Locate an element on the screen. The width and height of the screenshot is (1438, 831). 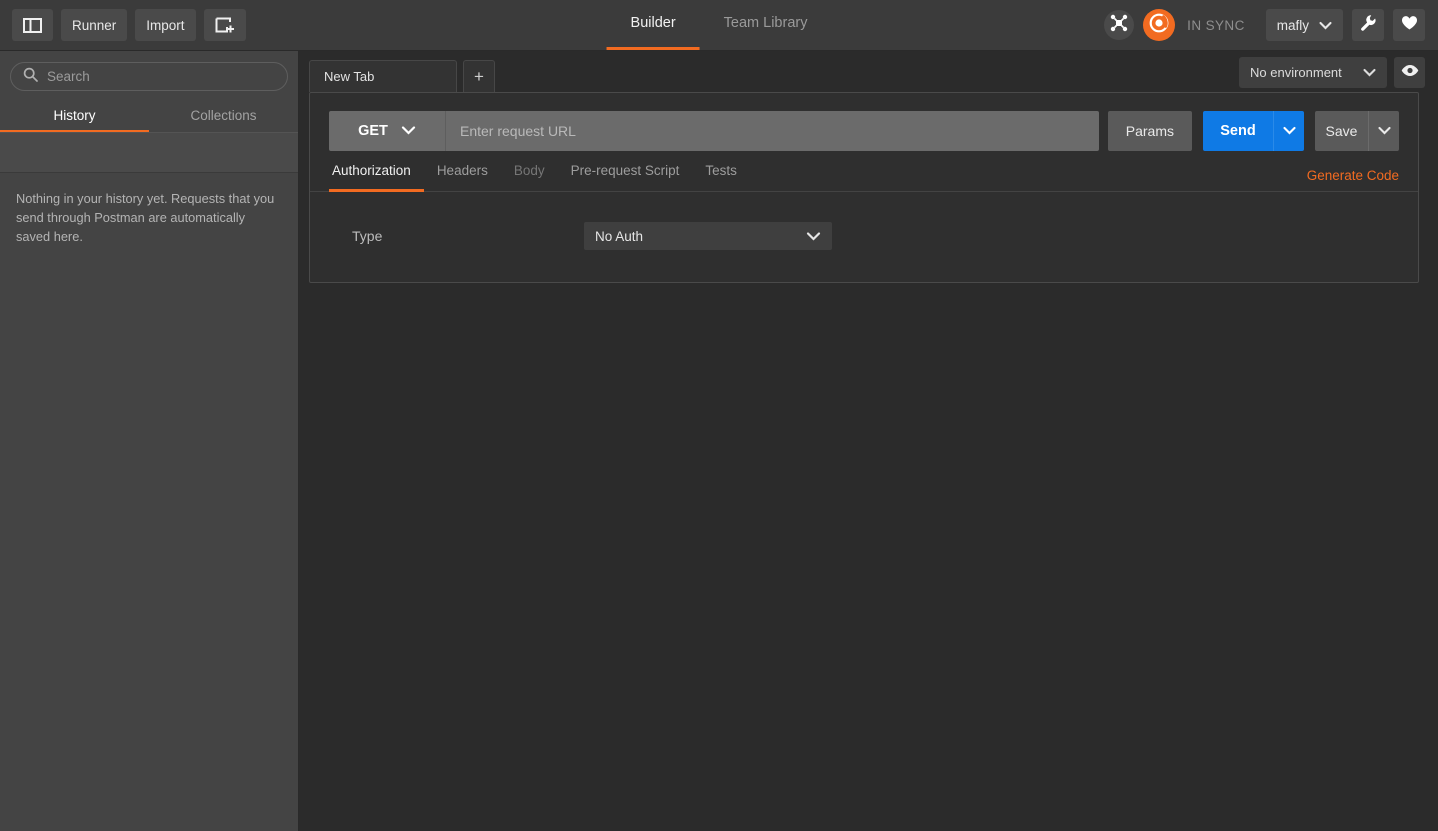
nav-tab-team-library: Team Library is located at coordinates (766, 25).